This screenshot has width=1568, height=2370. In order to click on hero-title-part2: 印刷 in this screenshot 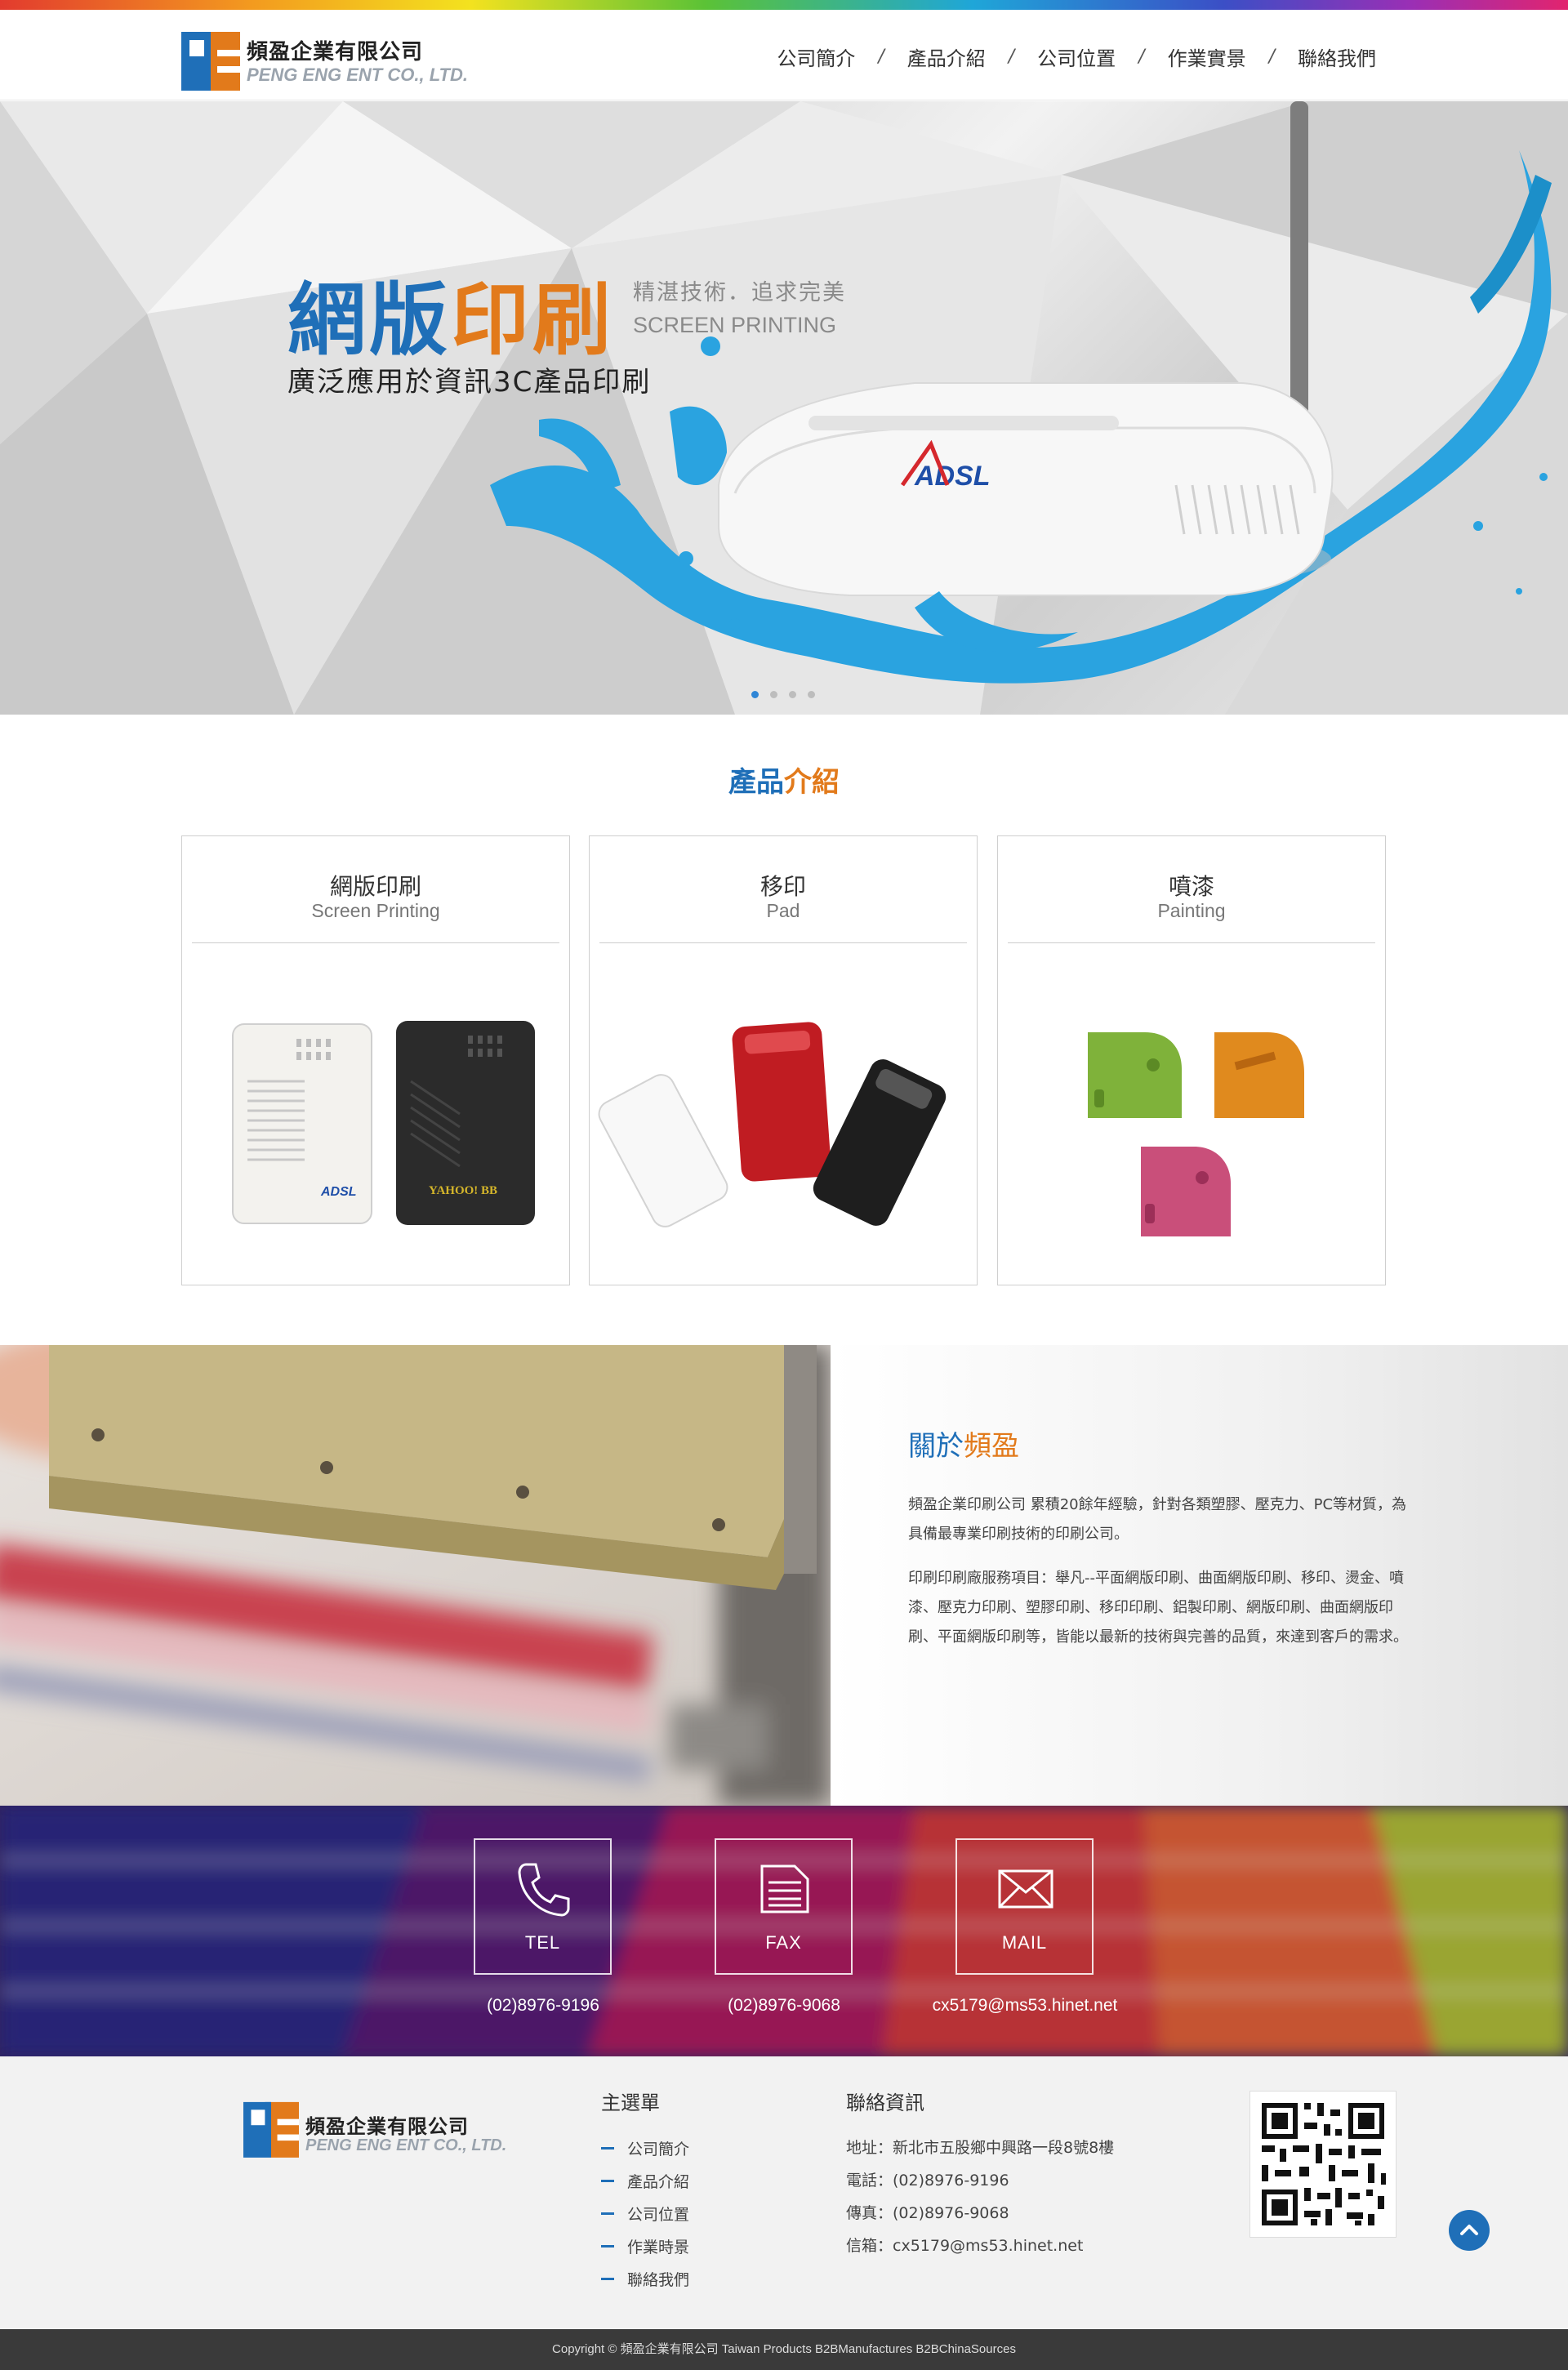, I will do `click(532, 320)`.